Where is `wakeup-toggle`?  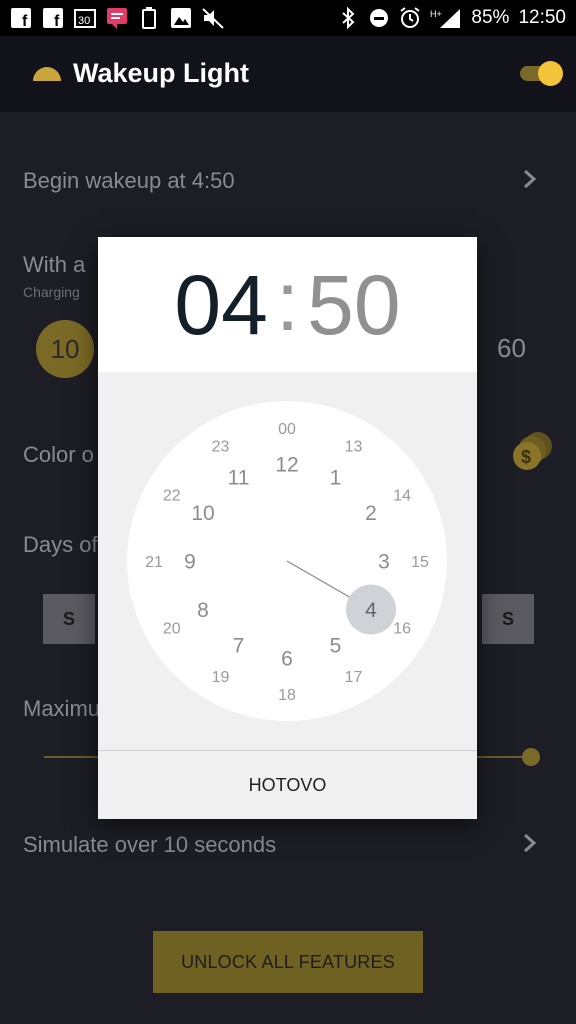
wakeup-toggle is located at coordinates (542, 73).